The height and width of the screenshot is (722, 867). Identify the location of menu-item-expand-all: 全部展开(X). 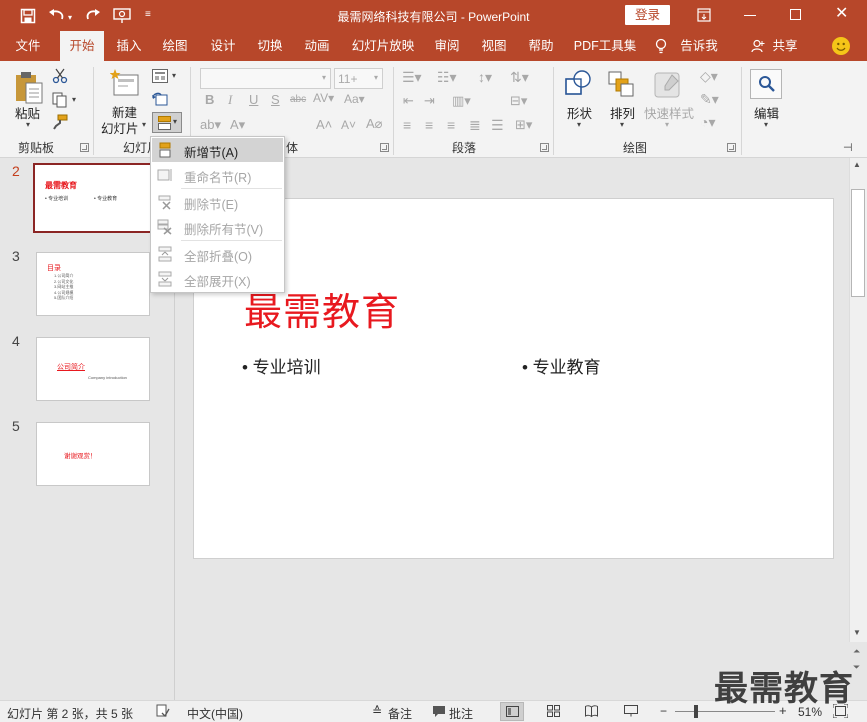
(217, 279).